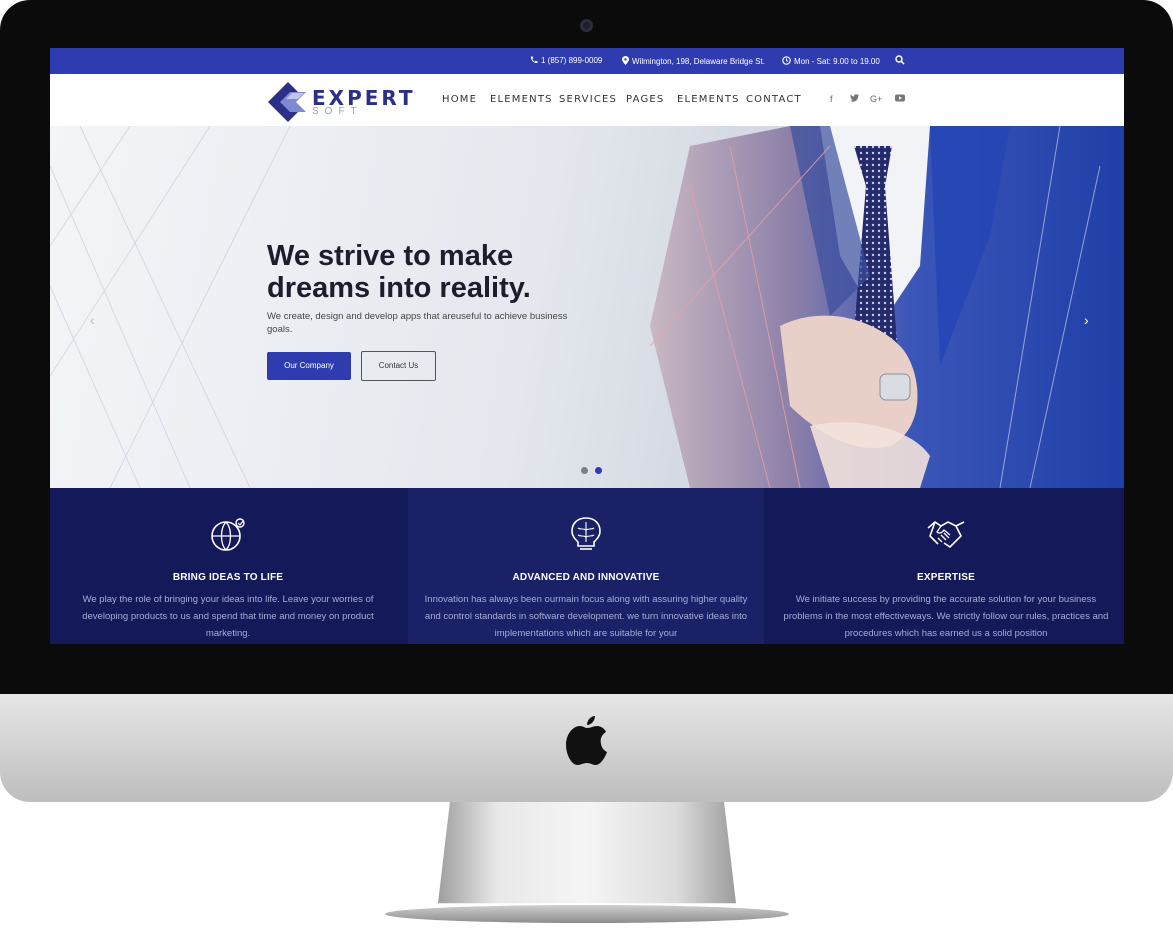 The width and height of the screenshot is (1173, 935). Describe the element at coordinates (459, 99) in the screenshot. I see `nav-home: HOME` at that location.